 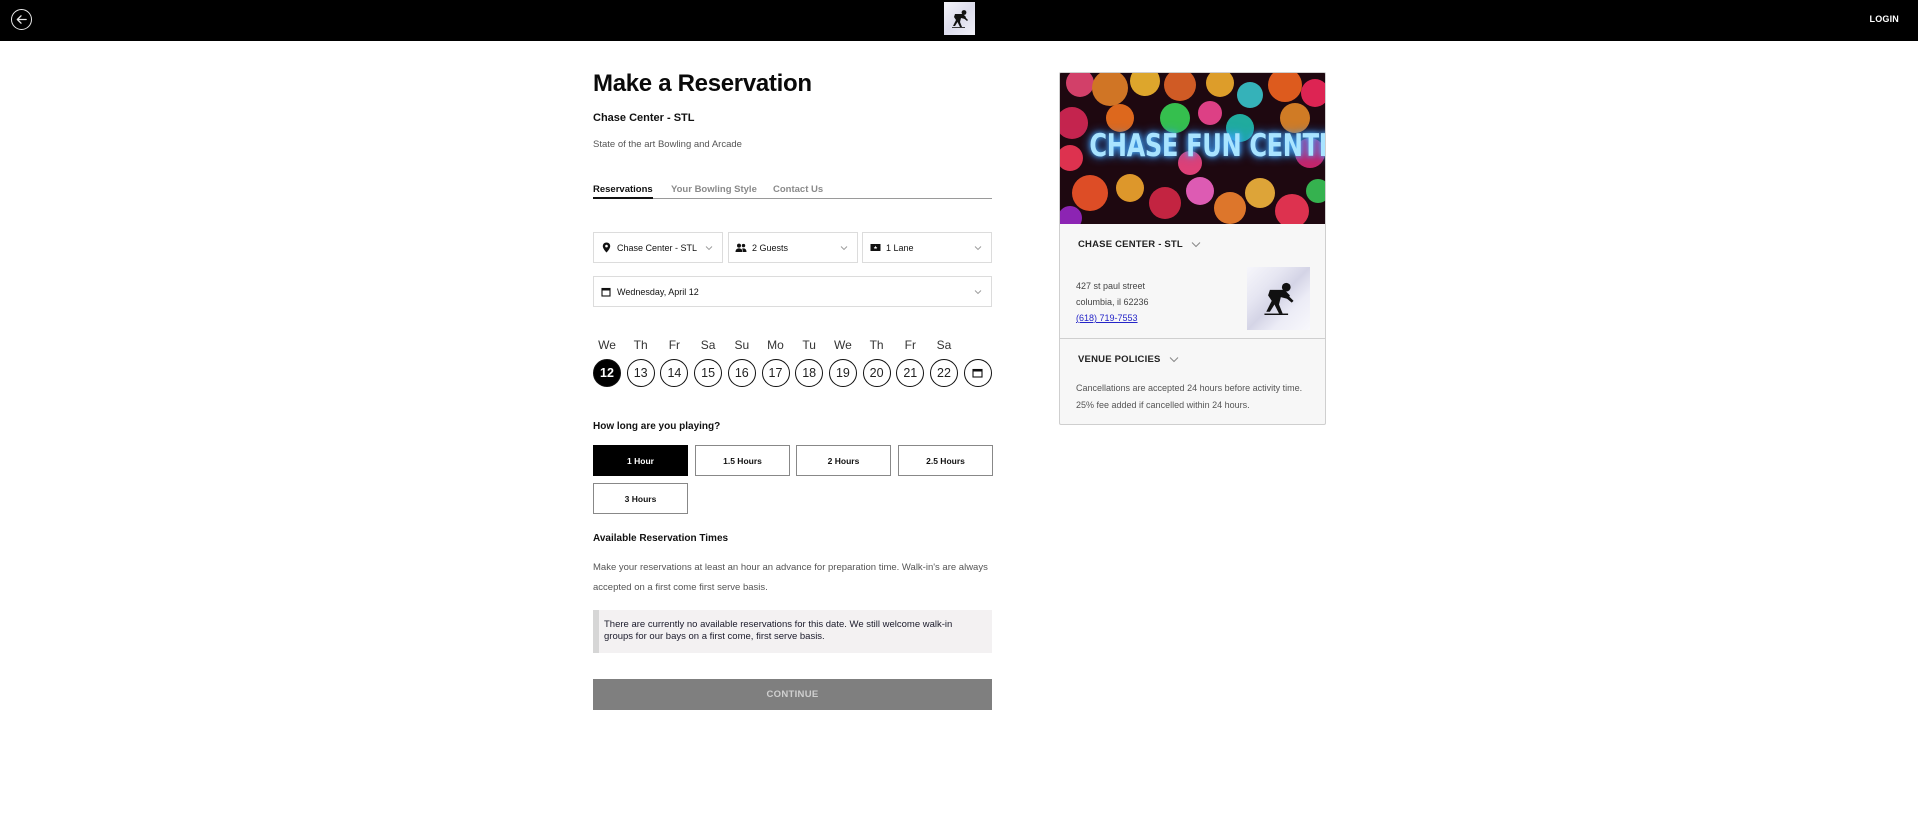 I want to click on page-title: Make a Reservation, so click(x=702, y=83).